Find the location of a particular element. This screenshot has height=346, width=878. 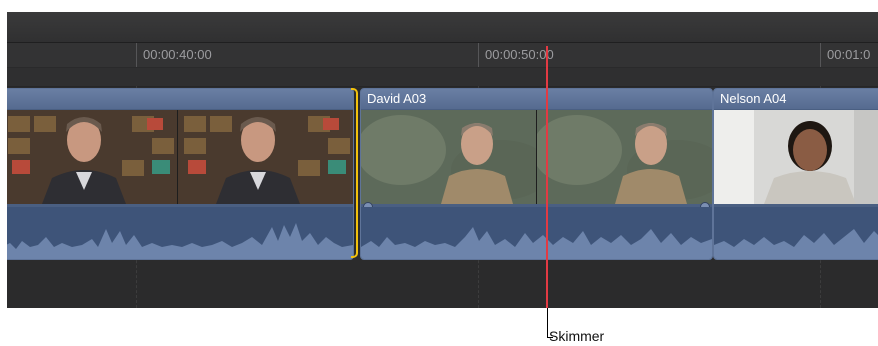

clip-name: David A03 is located at coordinates (397, 98).